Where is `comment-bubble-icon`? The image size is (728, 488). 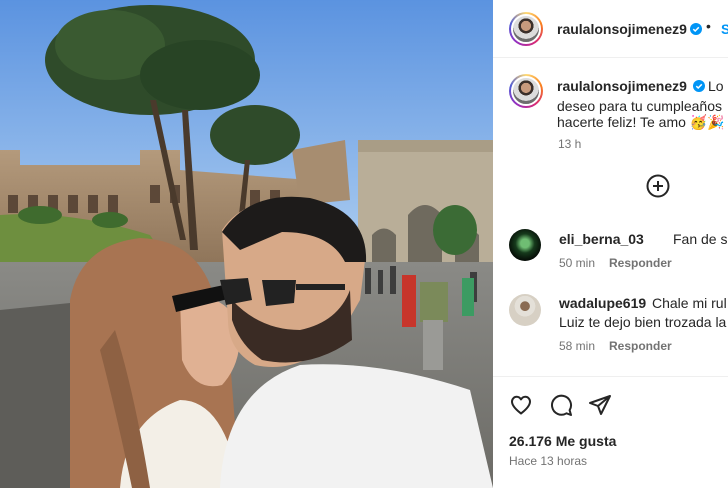
comment-bubble-icon is located at coordinates (561, 405).